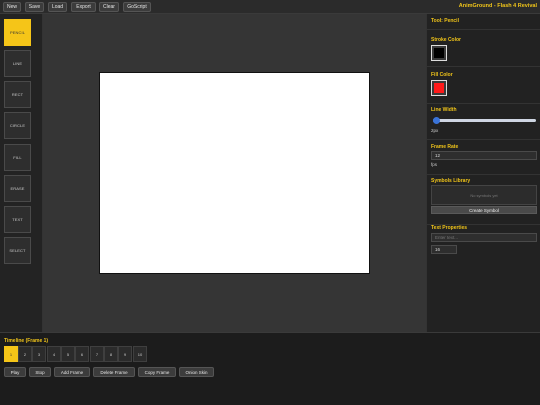  Describe the element at coordinates (17, 63) in the screenshot. I see `tool-line: LINE` at that location.